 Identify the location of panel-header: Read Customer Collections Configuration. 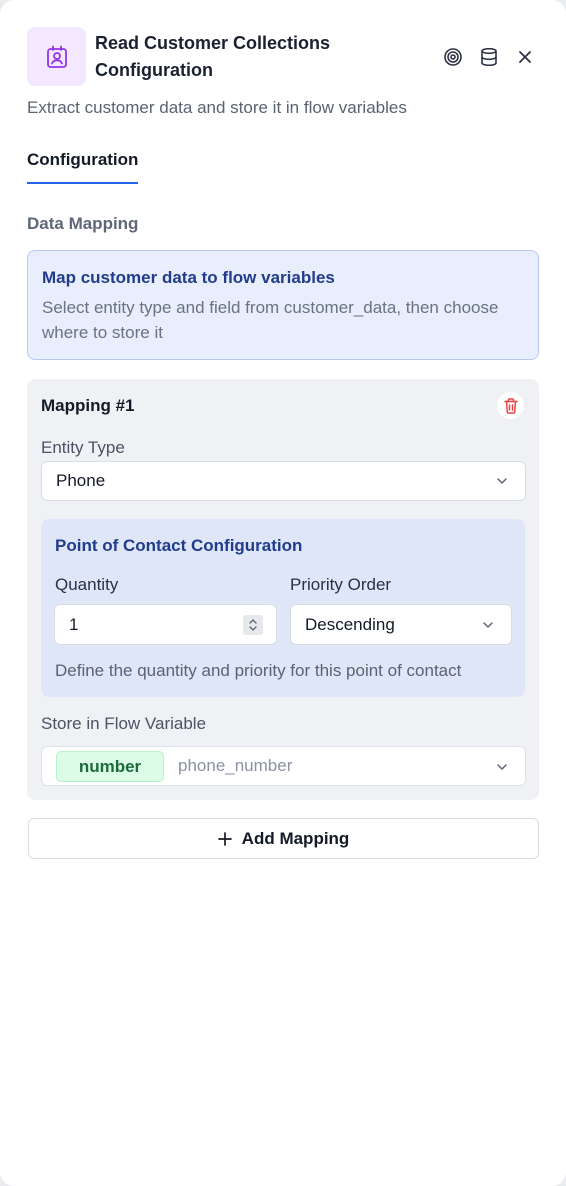
(283, 57).